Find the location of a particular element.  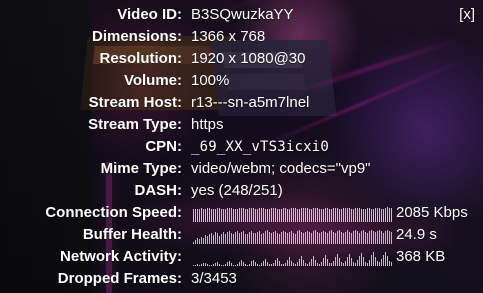

close-button: [x] is located at coordinates (467, 15).